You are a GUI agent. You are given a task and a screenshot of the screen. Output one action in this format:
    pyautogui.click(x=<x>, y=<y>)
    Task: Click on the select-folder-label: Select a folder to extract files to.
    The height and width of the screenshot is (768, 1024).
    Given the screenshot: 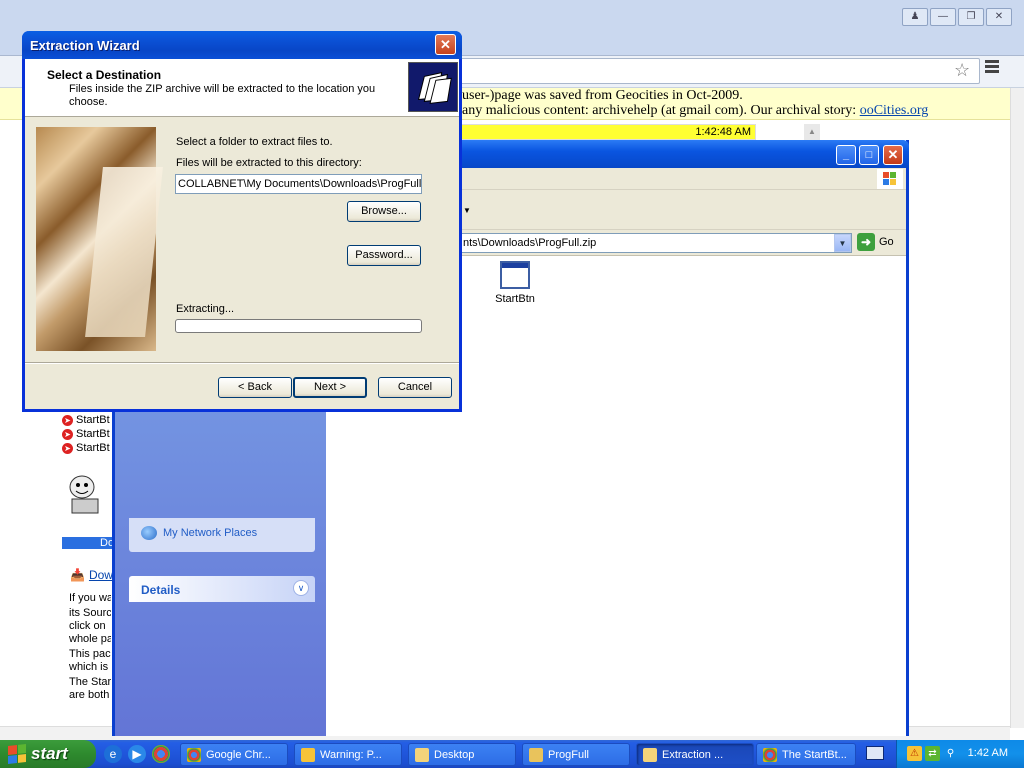 What is the action you would take?
    pyautogui.click(x=254, y=142)
    